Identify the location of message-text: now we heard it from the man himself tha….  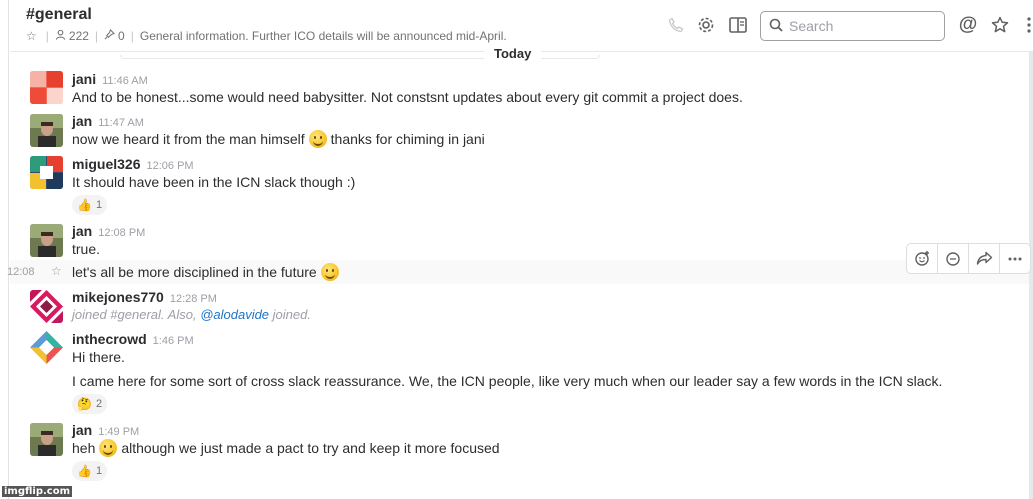
(278, 139).